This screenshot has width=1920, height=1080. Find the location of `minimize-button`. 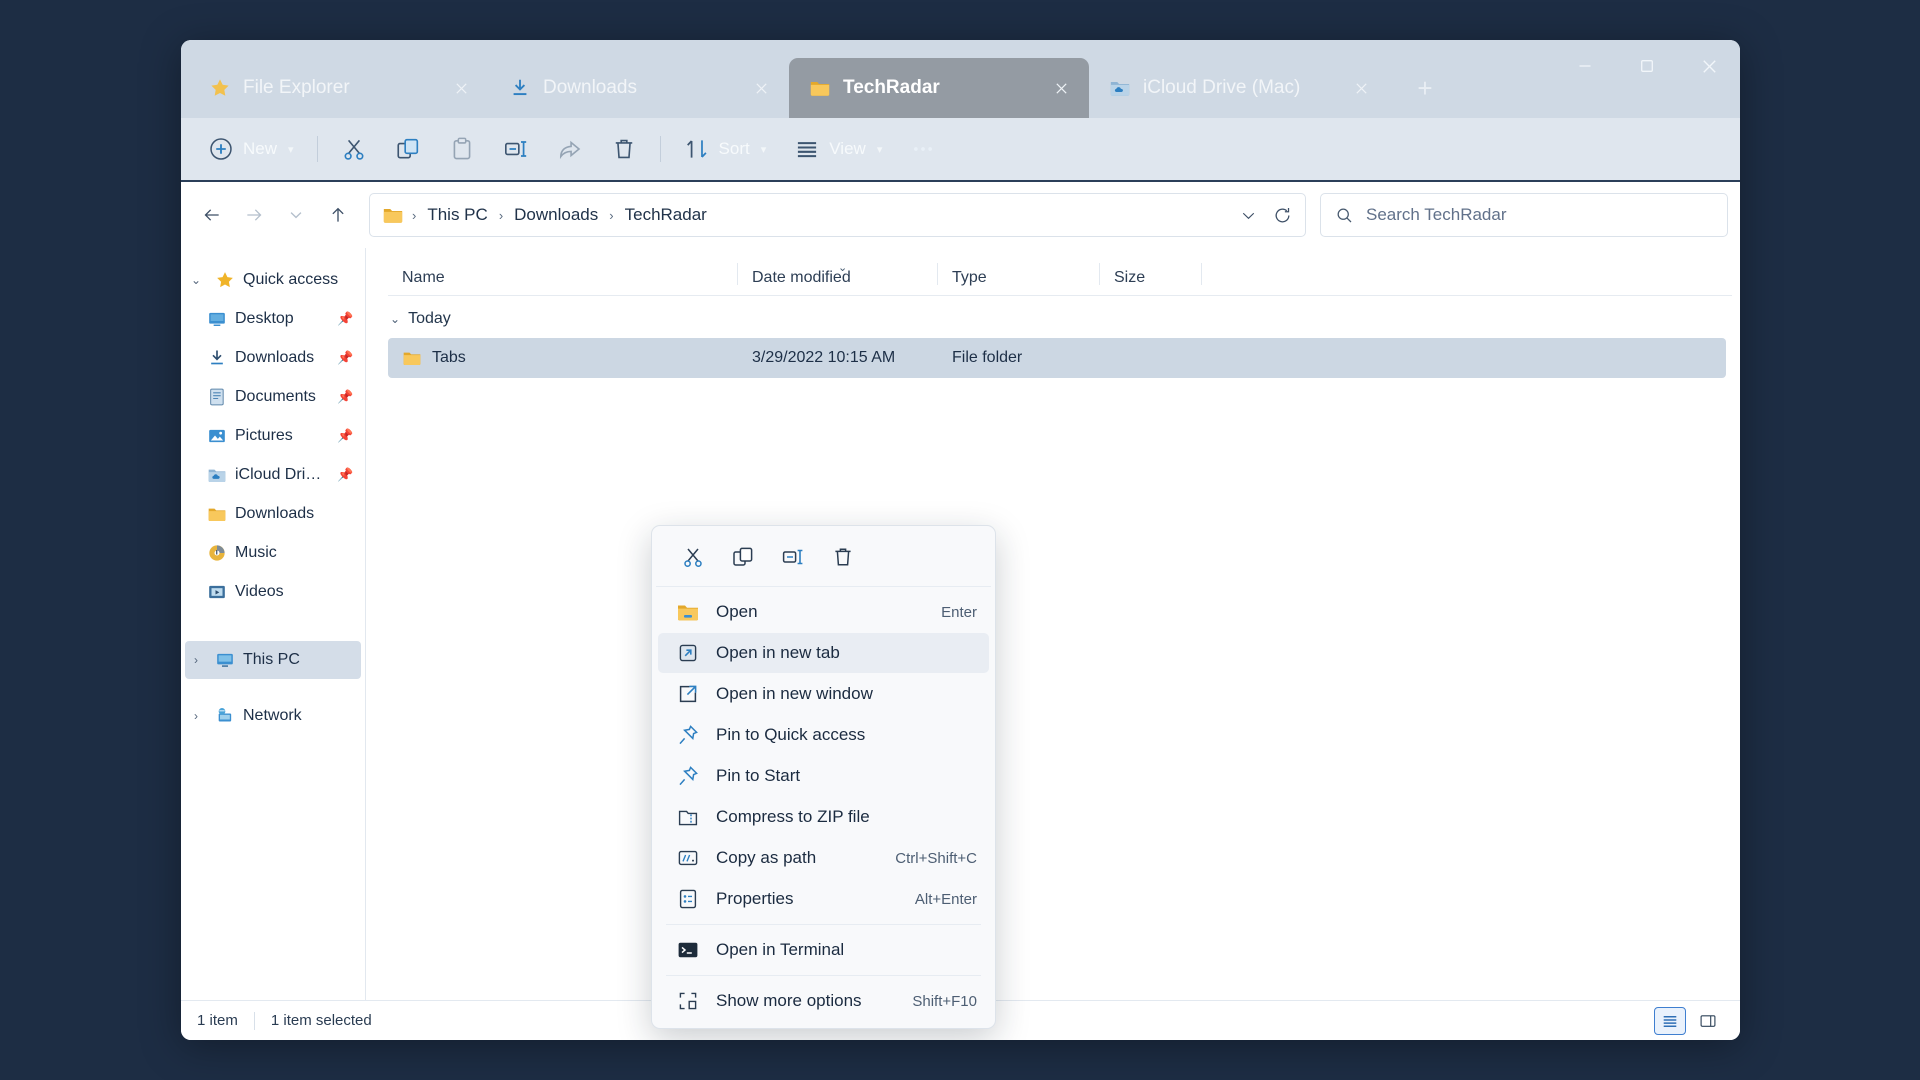

minimize-button is located at coordinates (1585, 66).